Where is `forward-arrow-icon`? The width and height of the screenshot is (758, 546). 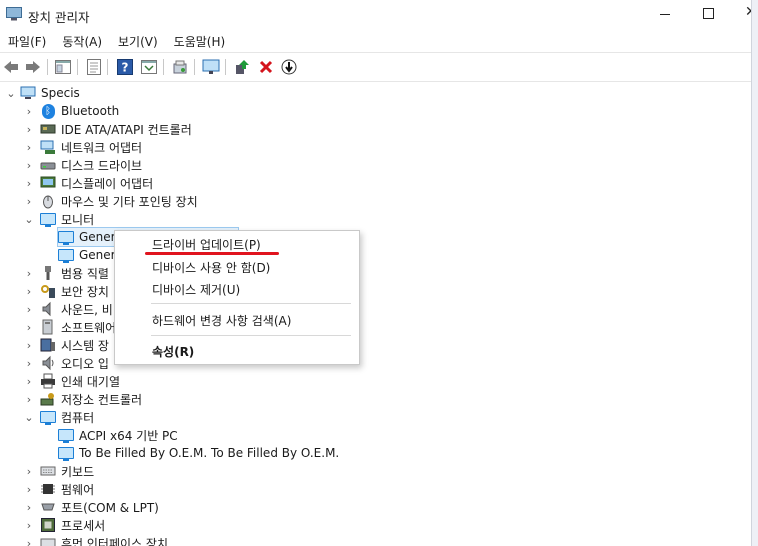 forward-arrow-icon is located at coordinates (33, 67).